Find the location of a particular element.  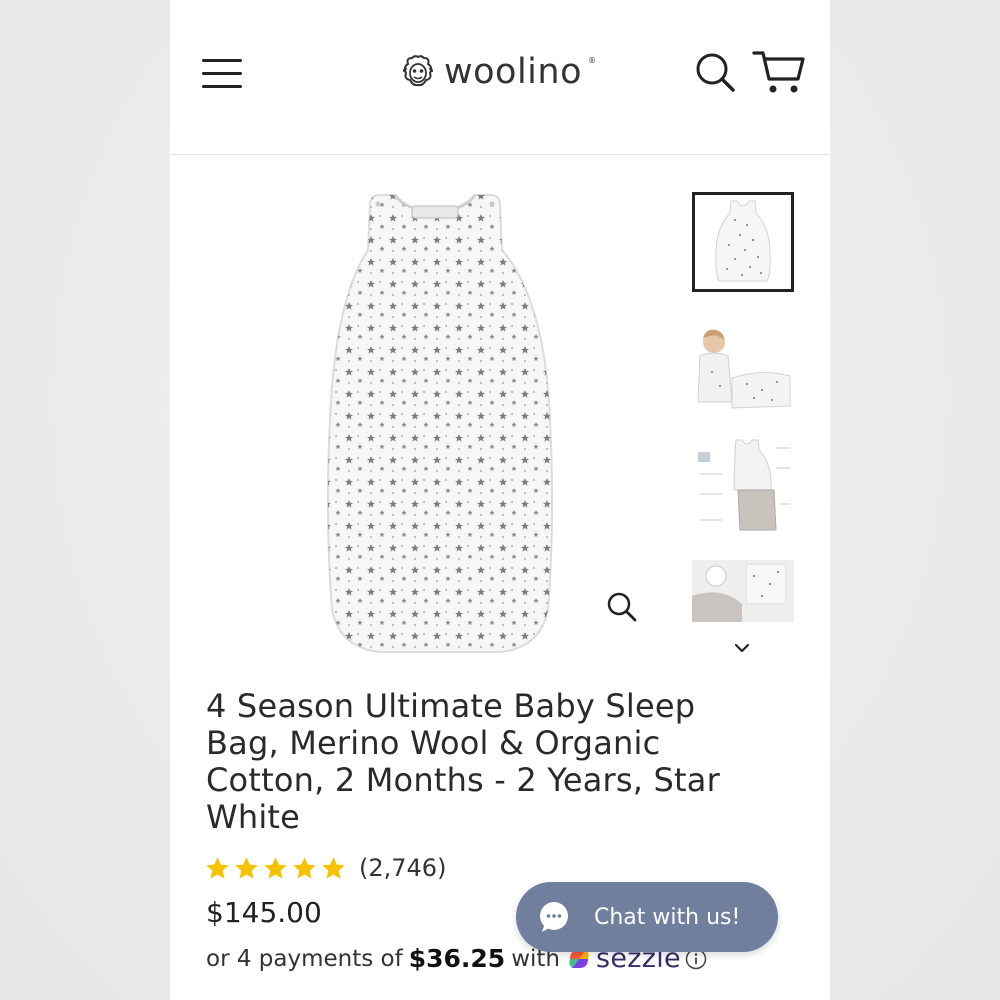

chevron-down-icon is located at coordinates (742, 648).